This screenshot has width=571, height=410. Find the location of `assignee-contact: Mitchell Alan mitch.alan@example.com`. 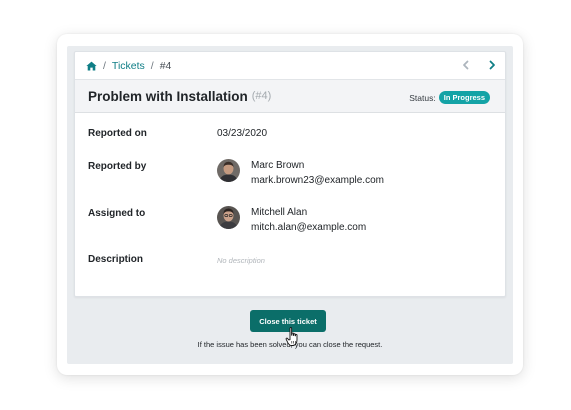

assignee-contact: Mitchell Alan mitch.alan@example.com is located at coordinates (308, 220).